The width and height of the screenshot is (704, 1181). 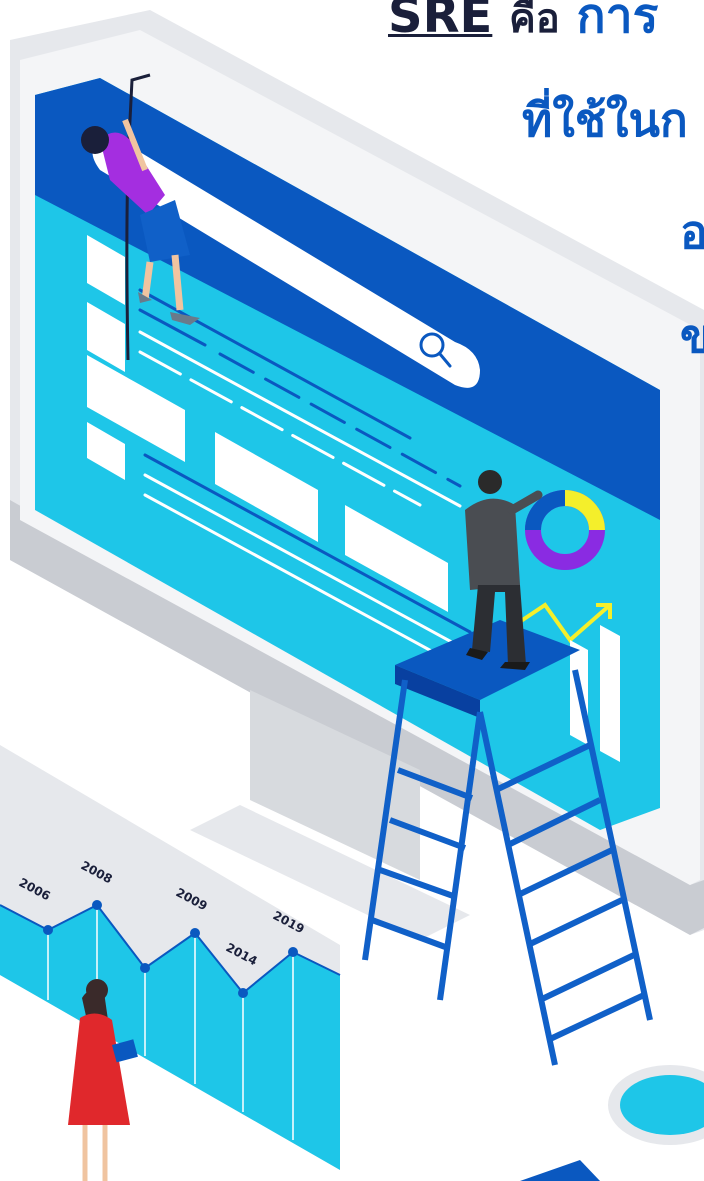 What do you see at coordinates (617, 22) in the screenshot?
I see `headline-rest: การ` at bounding box center [617, 22].